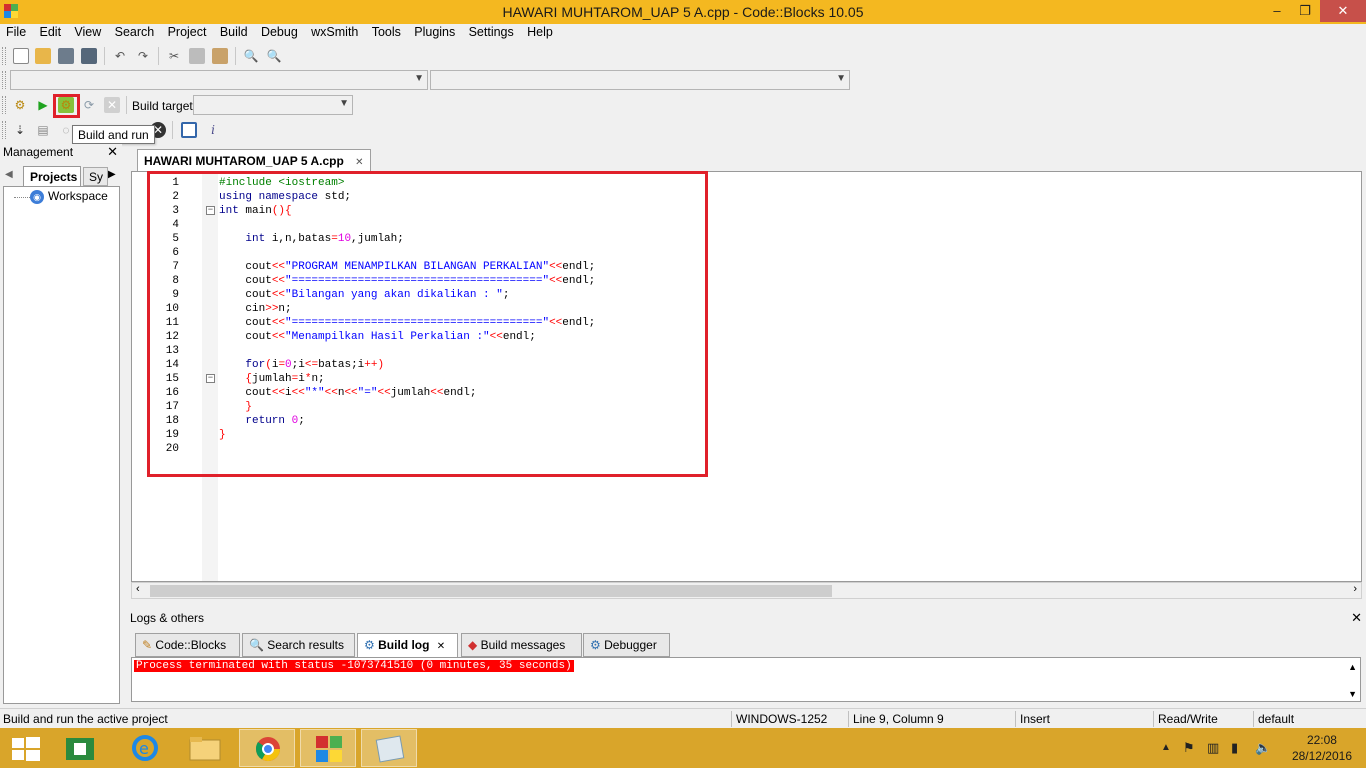  I want to click on action-center-flag-icon: ⚑, so click(1189, 748).